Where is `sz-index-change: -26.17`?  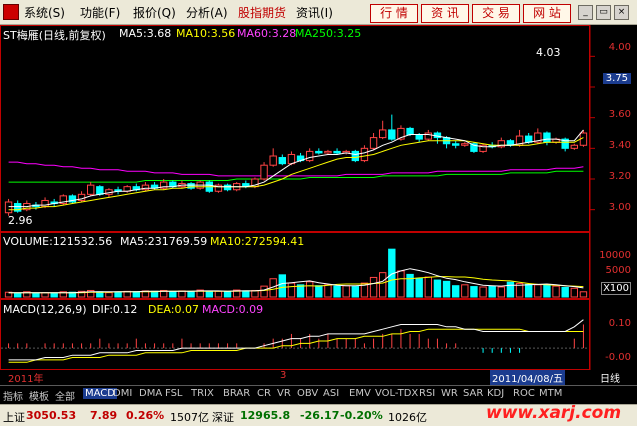 sz-index-change: -26.17 is located at coordinates (320, 415).